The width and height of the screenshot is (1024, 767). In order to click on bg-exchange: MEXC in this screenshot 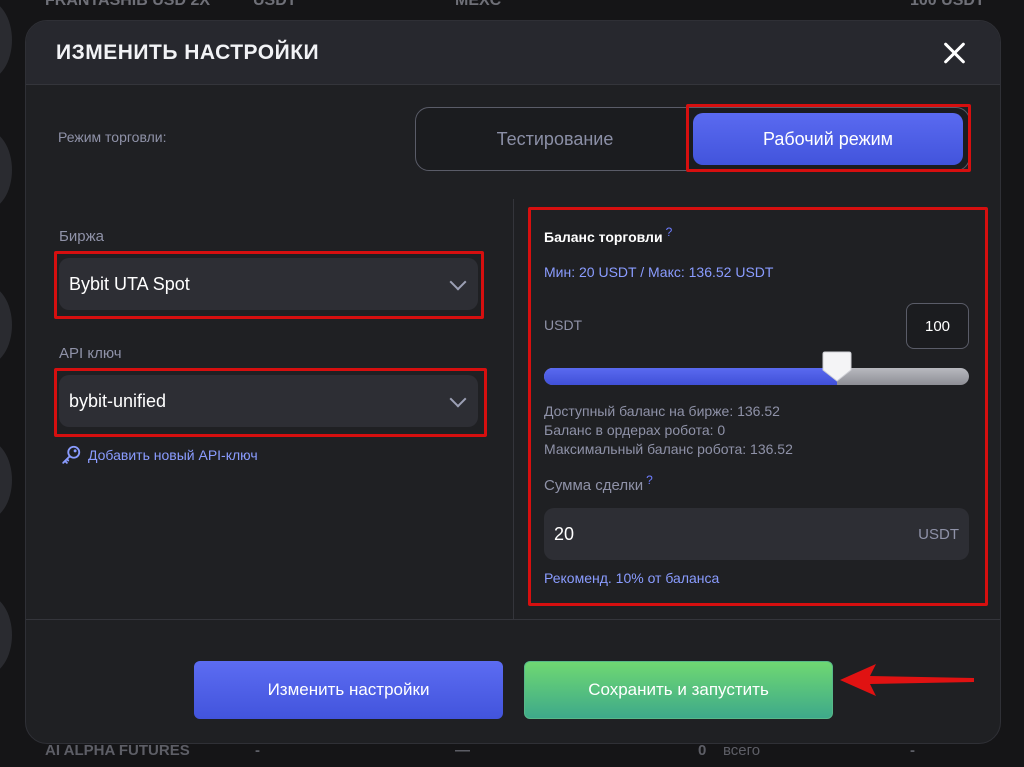, I will do `click(478, 4)`.